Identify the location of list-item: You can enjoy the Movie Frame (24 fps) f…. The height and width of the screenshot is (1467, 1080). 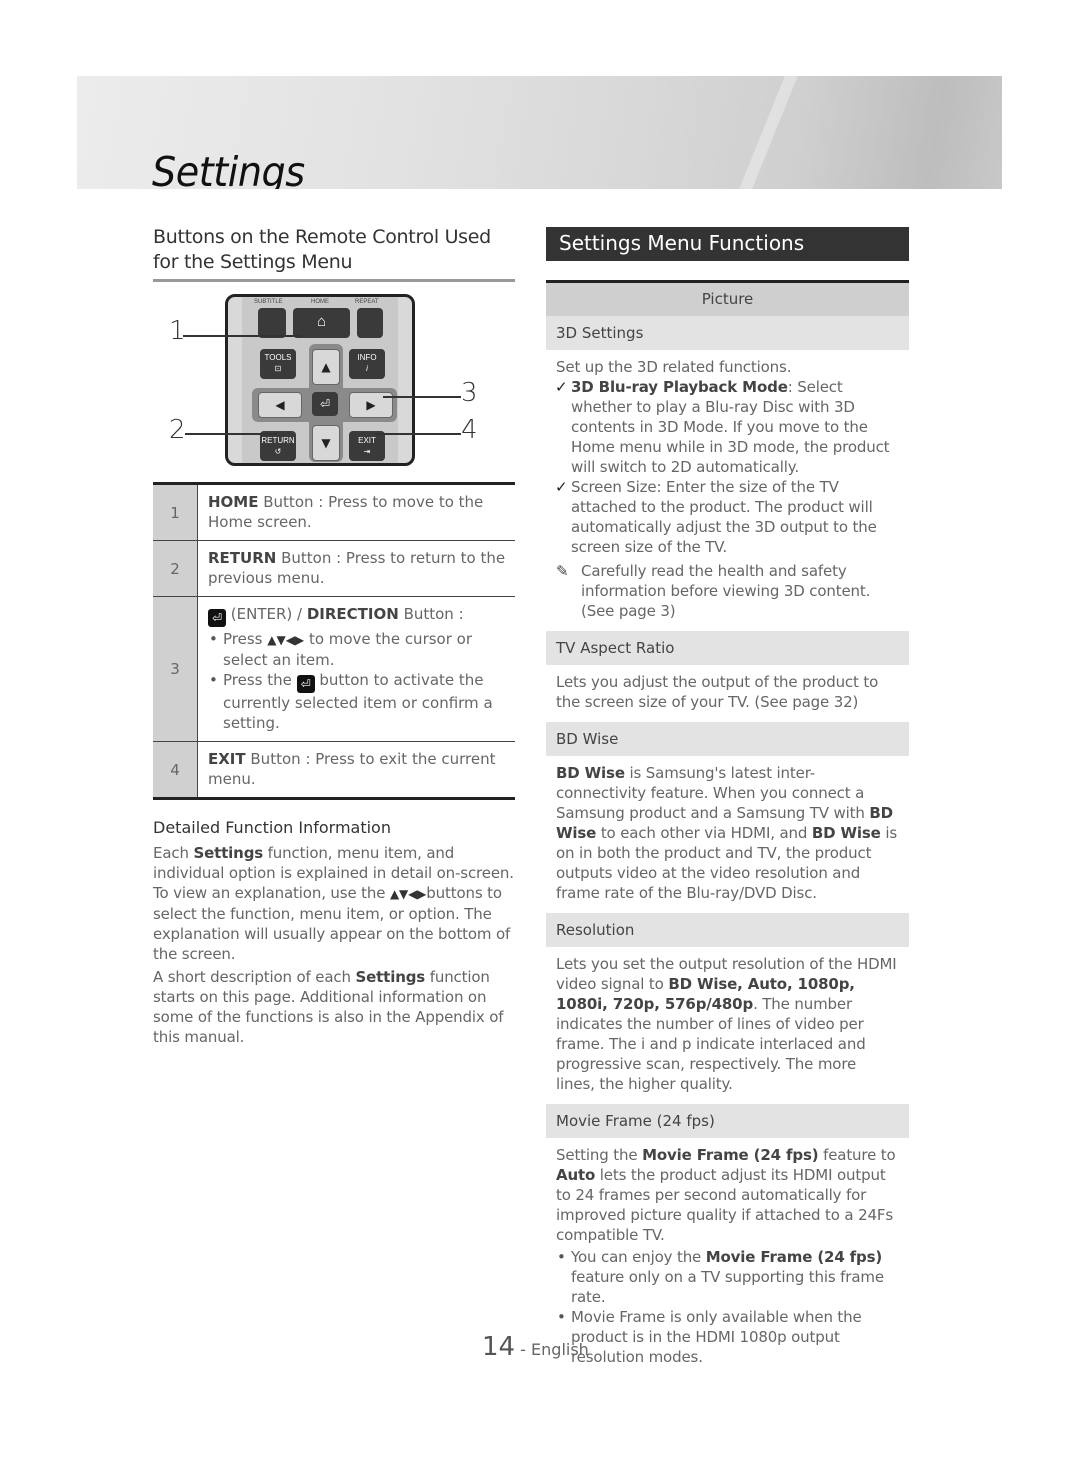
(728, 1277).